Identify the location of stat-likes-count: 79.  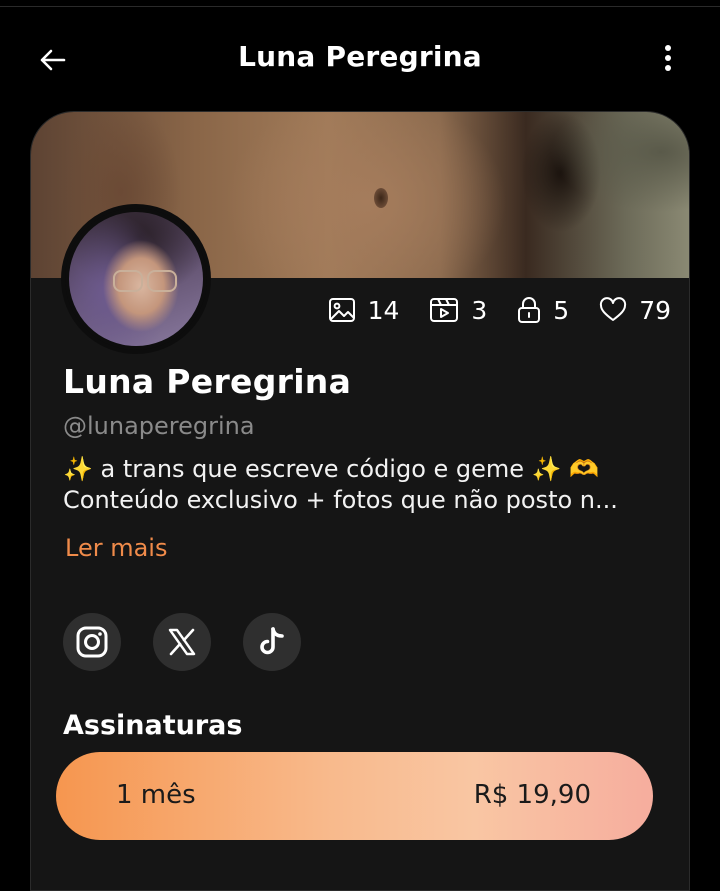
(655, 310).